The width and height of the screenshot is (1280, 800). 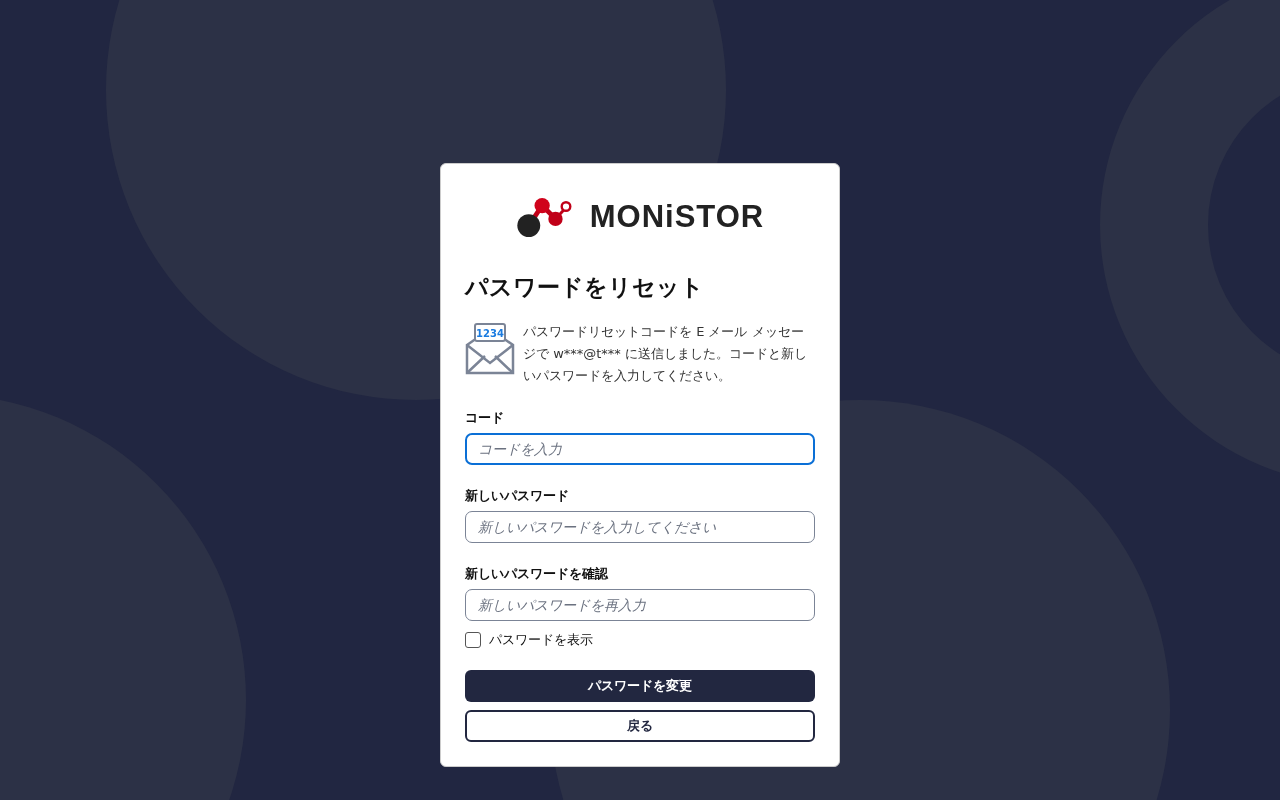 I want to click on field-label: 新しいパスワードを確認, so click(x=537, y=574).